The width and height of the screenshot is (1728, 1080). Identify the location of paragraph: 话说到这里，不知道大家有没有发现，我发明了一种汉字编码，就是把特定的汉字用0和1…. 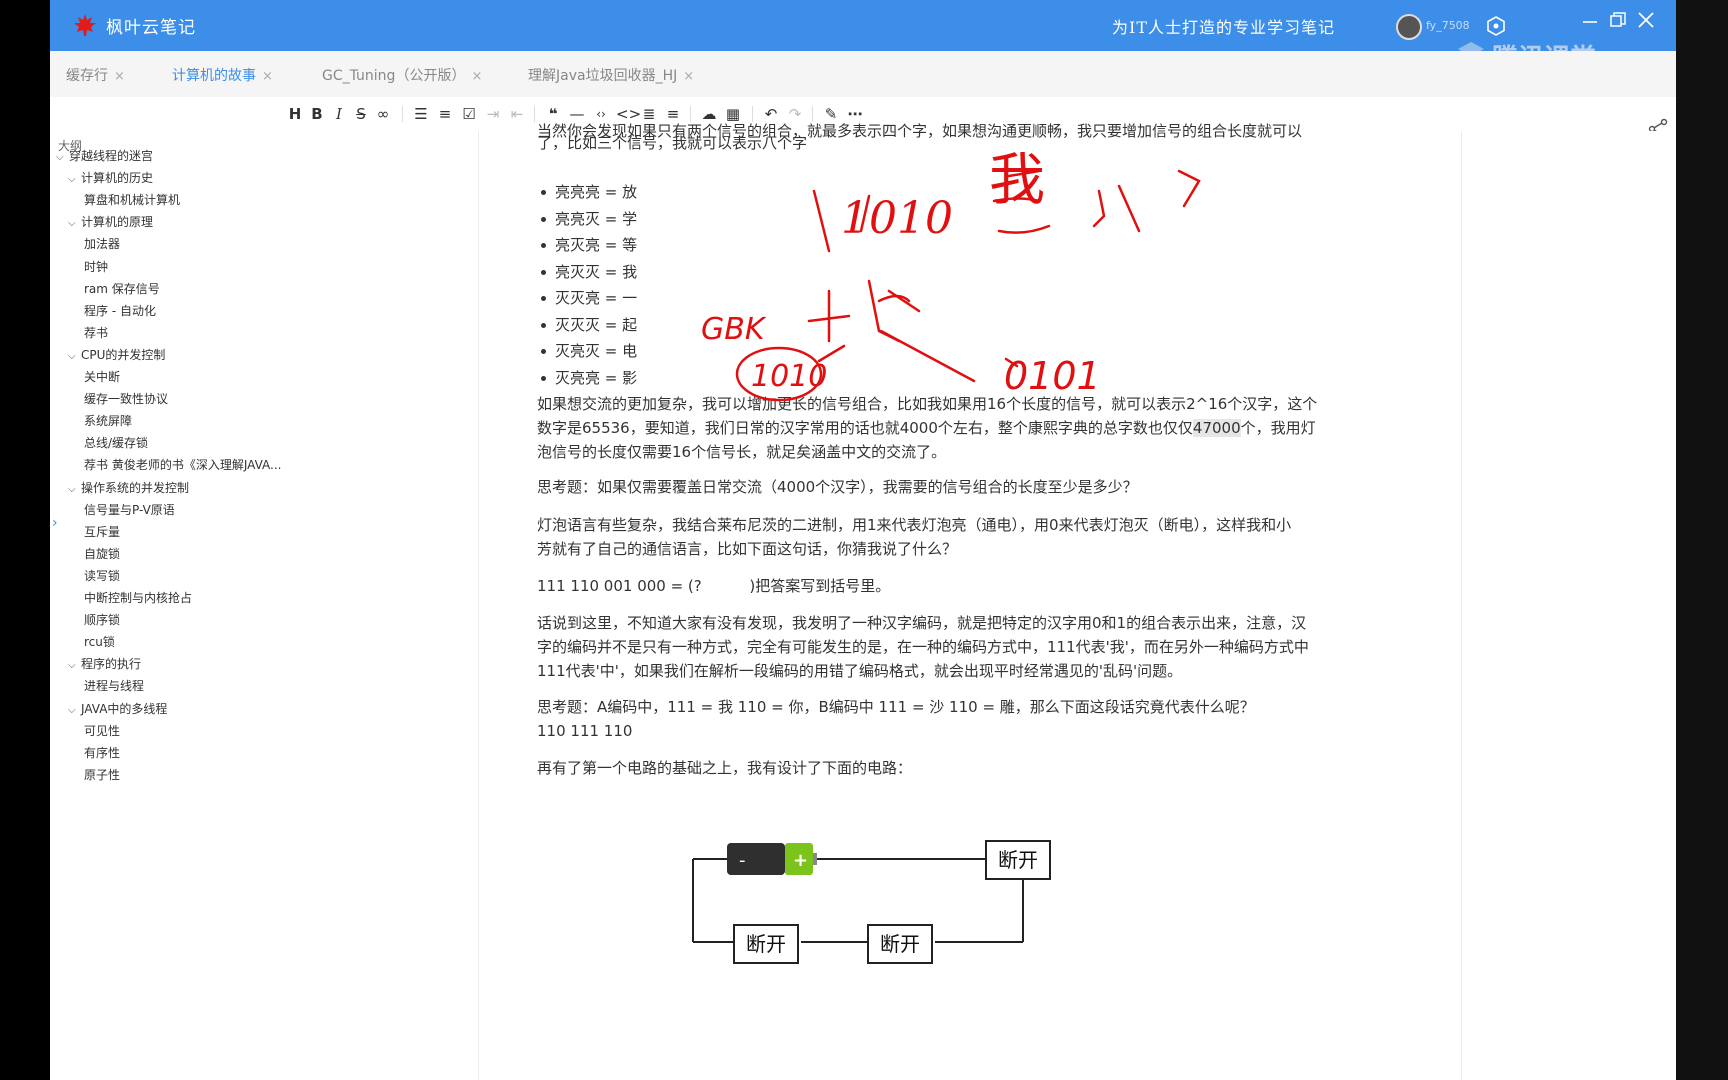
(923, 647).